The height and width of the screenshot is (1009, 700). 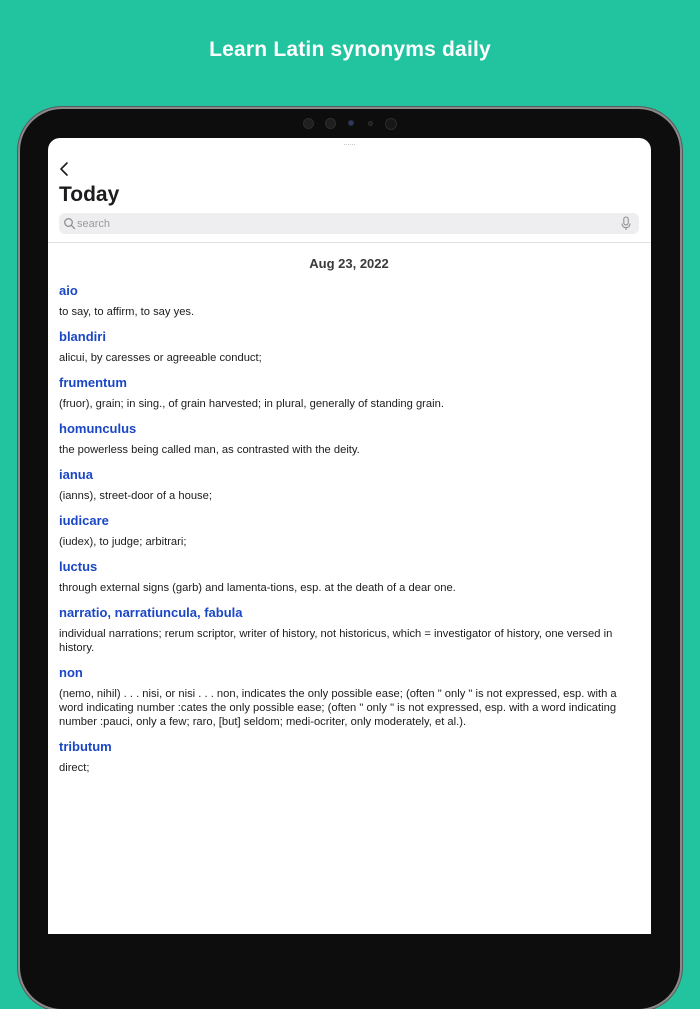 I want to click on entry-word-link: frumentum, so click(x=349, y=383).